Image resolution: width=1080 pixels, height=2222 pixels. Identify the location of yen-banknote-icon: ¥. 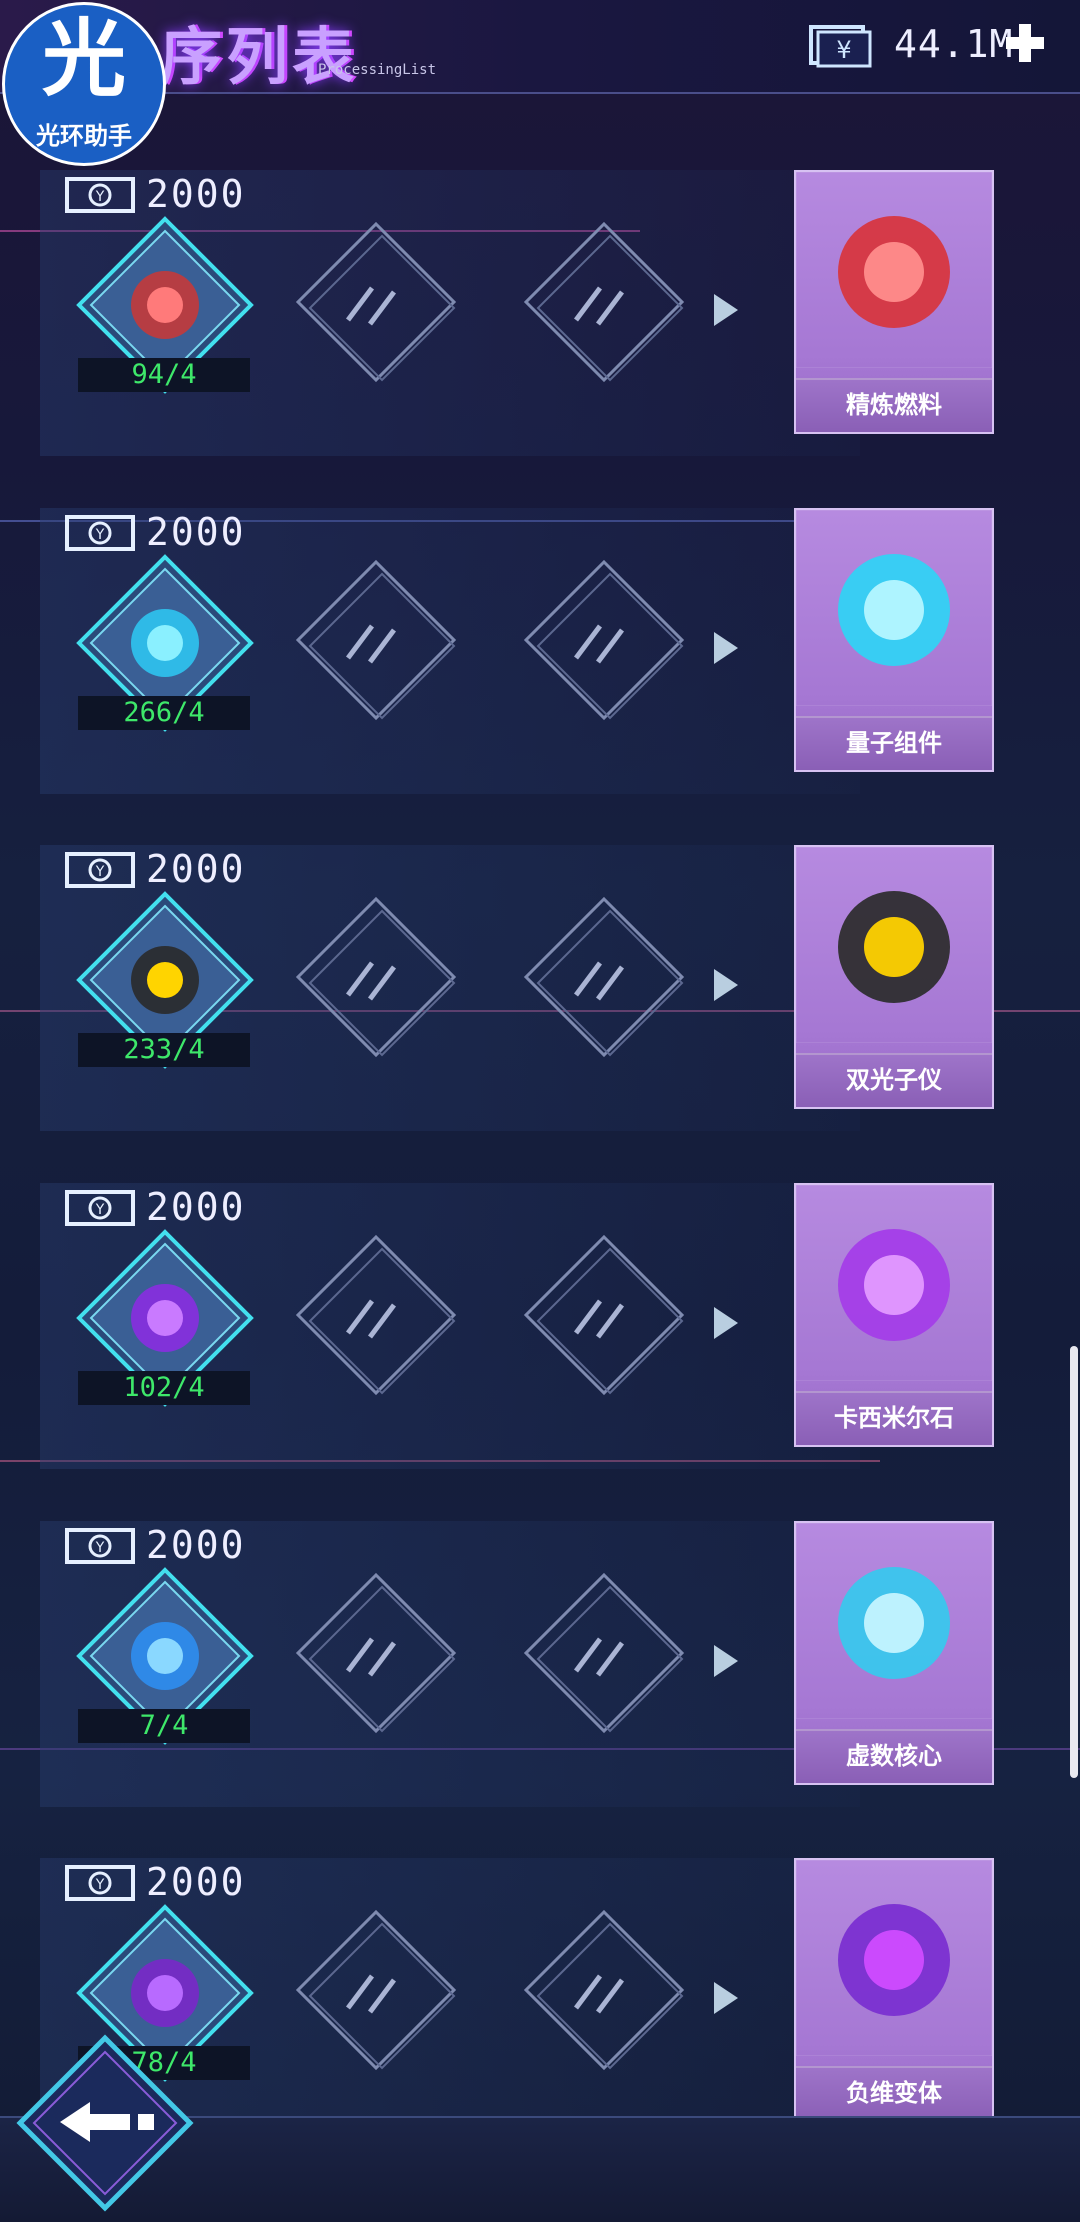
(840, 46).